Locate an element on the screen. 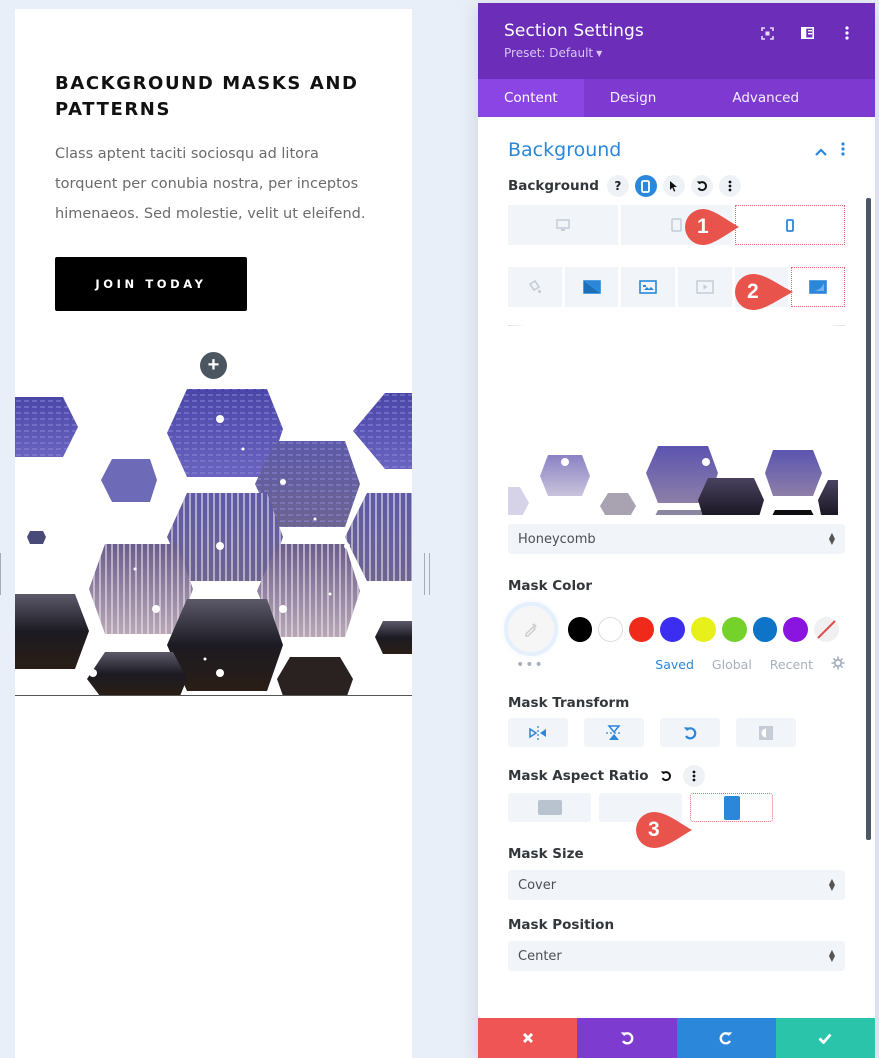 Image resolution: width=879 pixels, height=1058 pixels. mask-icon is located at coordinates (818, 287).